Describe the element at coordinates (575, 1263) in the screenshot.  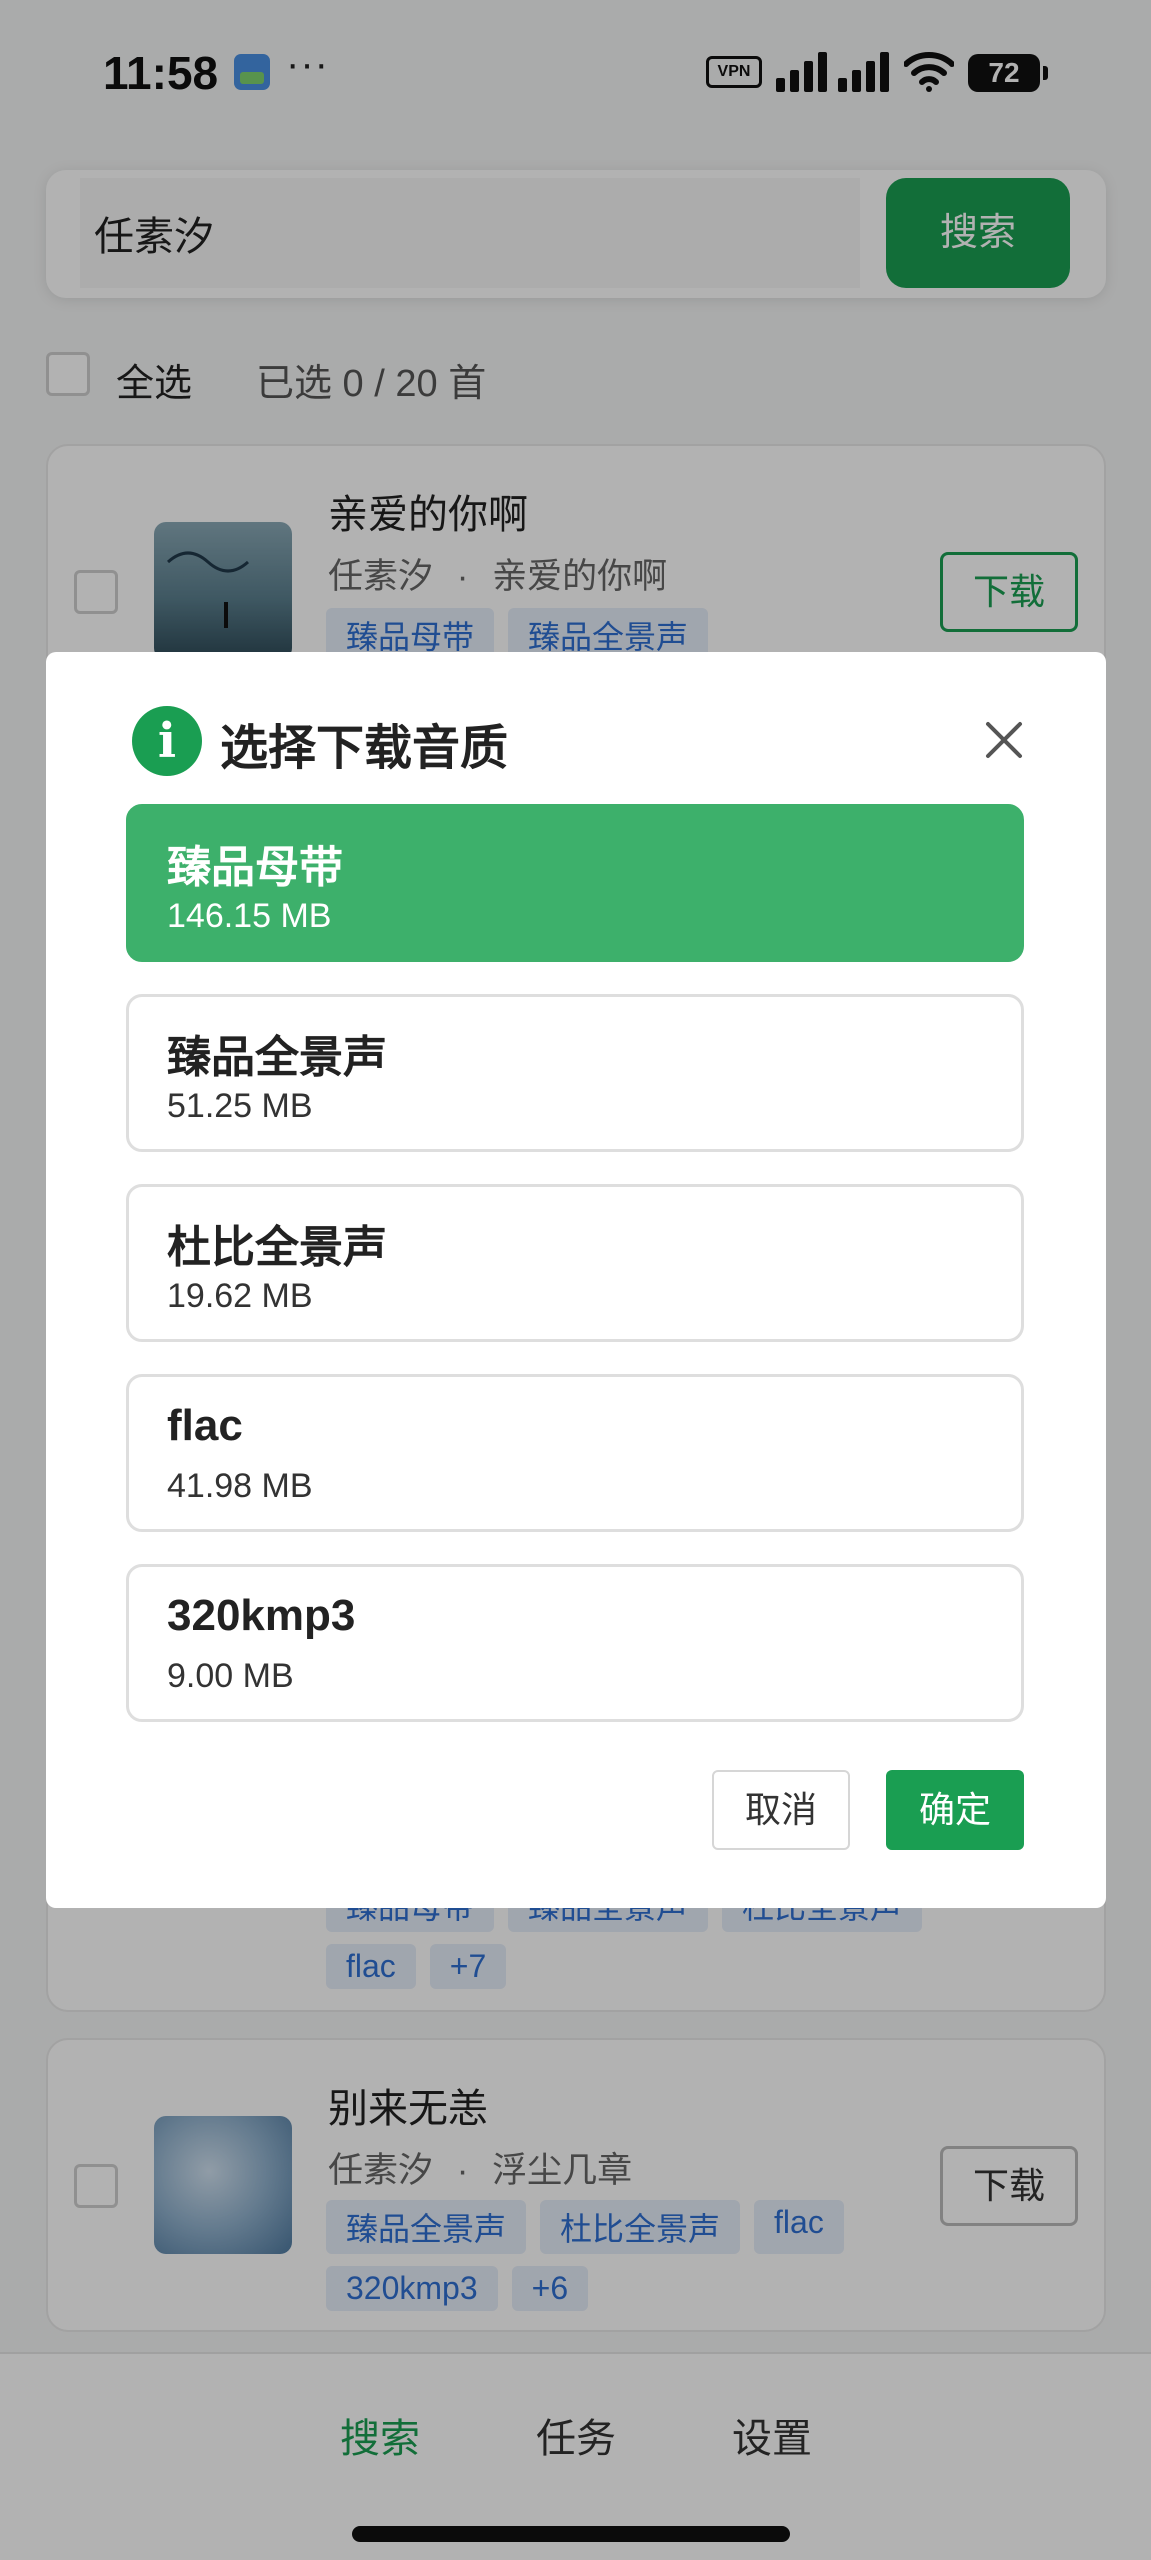
I see `quality-option: 杜比全景声 19.62 MB` at that location.